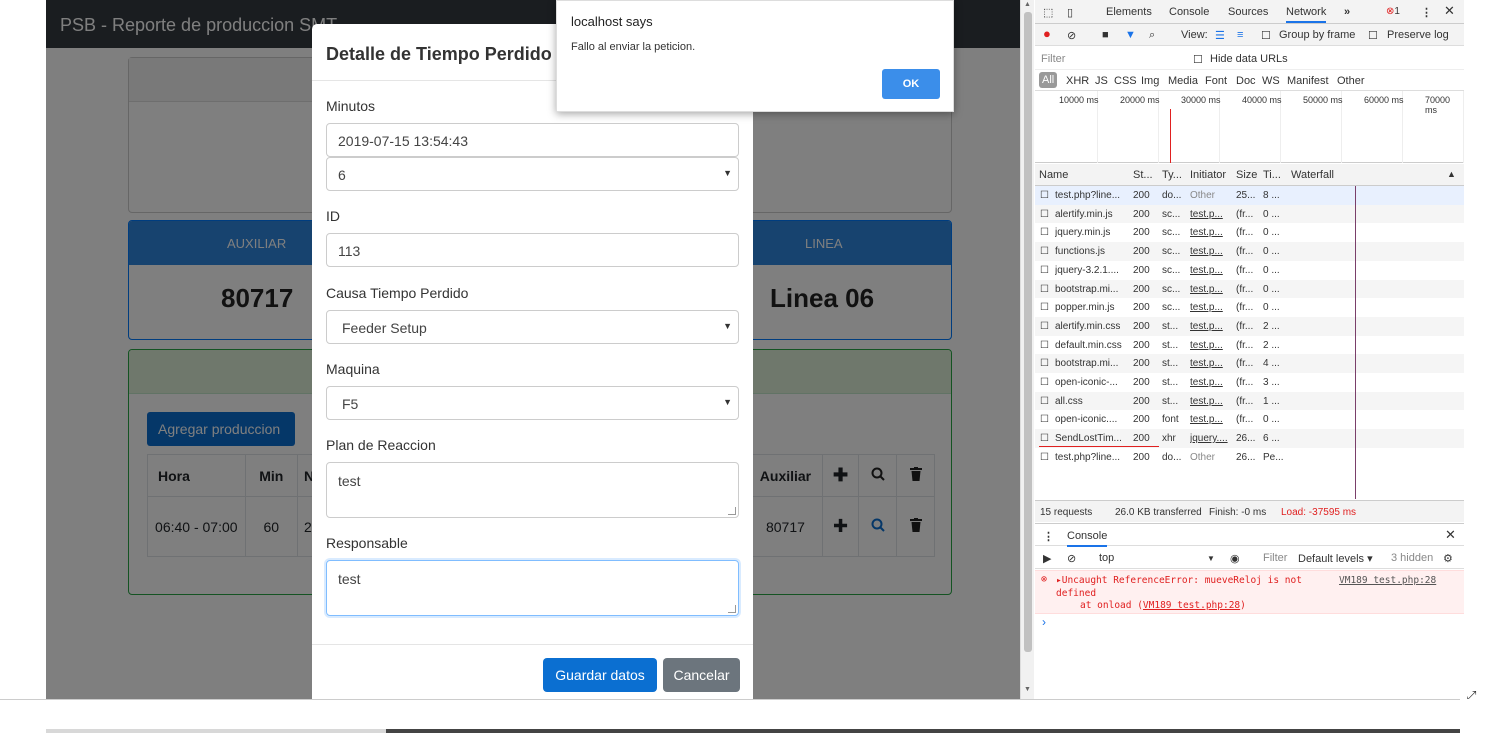 This screenshot has width=1500, height=733. I want to click on page-scrollbar: ▲ ▼, so click(1027, 349).